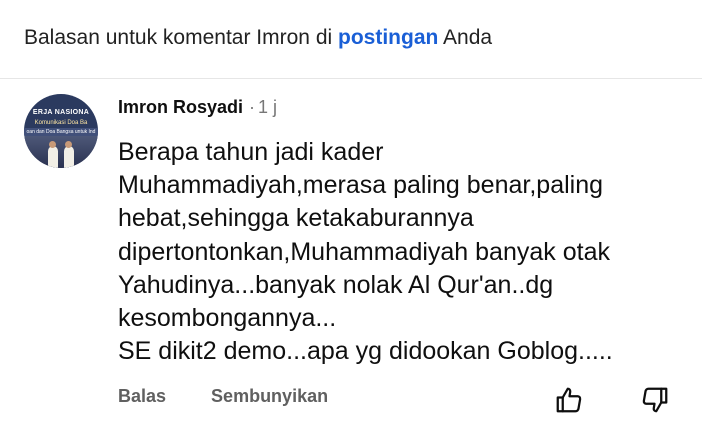 The height and width of the screenshot is (430, 702). What do you see at coordinates (61, 123) in the screenshot?
I see `avatar-text-line-2: Komunikasi Doa Ba` at bounding box center [61, 123].